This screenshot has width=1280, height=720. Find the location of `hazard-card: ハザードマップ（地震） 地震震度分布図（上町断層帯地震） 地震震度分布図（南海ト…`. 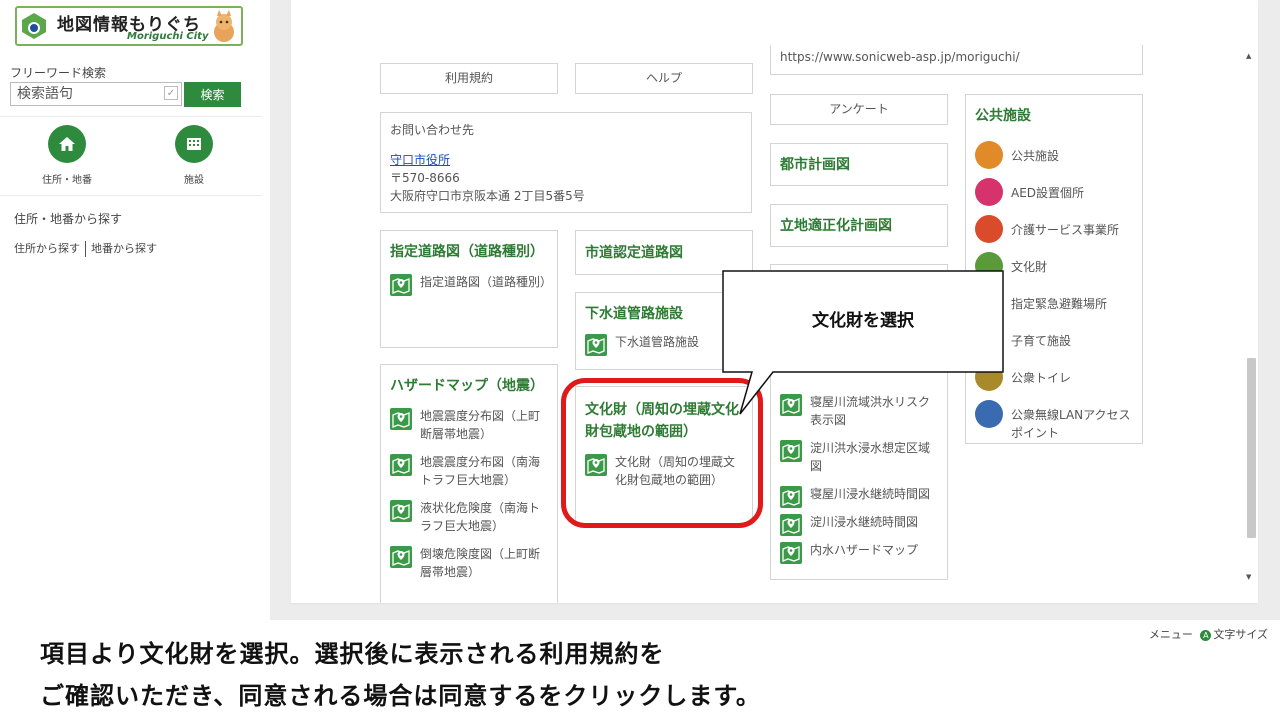

hazard-card: ハザードマップ（地震） 地震震度分布図（上町断層帯地震） 地震震度分布図（南海ト… is located at coordinates (469, 483).